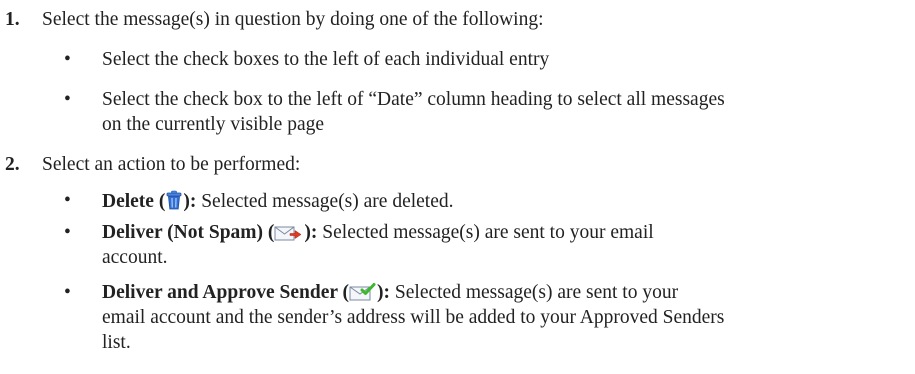 This screenshot has width=915, height=374. What do you see at coordinates (384, 292) in the screenshot?
I see `action-approve-label-post: ):` at bounding box center [384, 292].